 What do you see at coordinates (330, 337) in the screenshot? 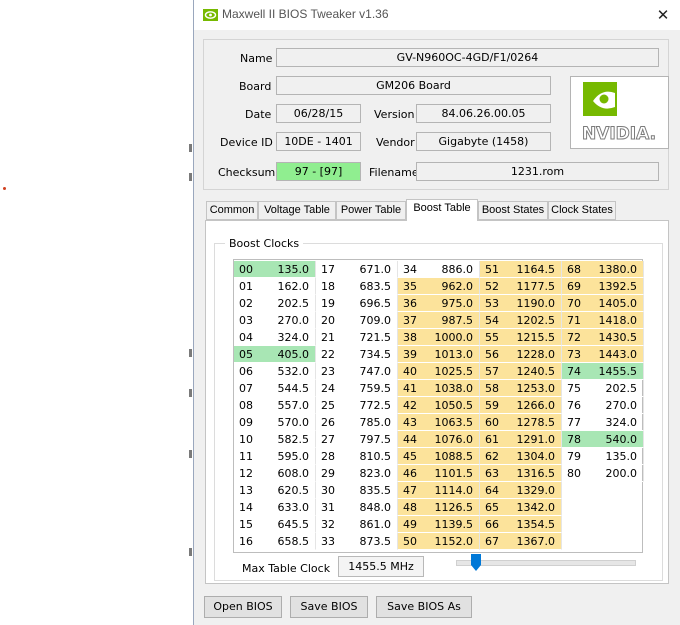
I see `boost-index-cell: 21` at bounding box center [330, 337].